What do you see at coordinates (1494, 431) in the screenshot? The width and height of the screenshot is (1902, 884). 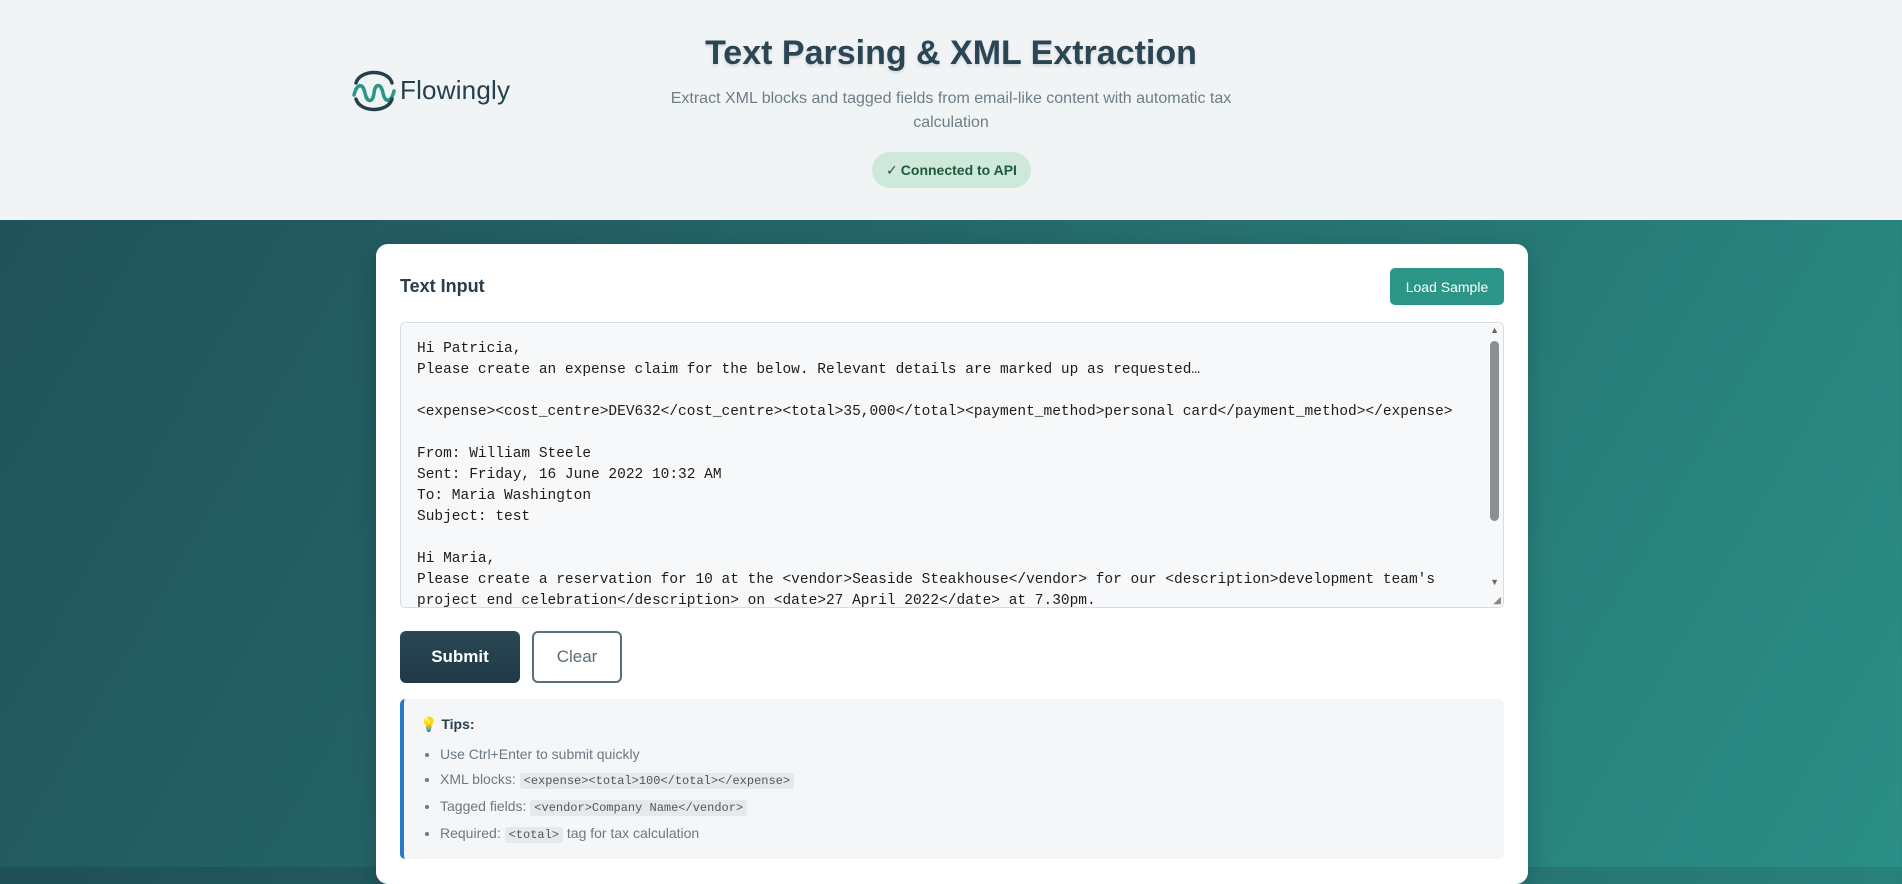 I see `scrollbar-thumb` at bounding box center [1494, 431].